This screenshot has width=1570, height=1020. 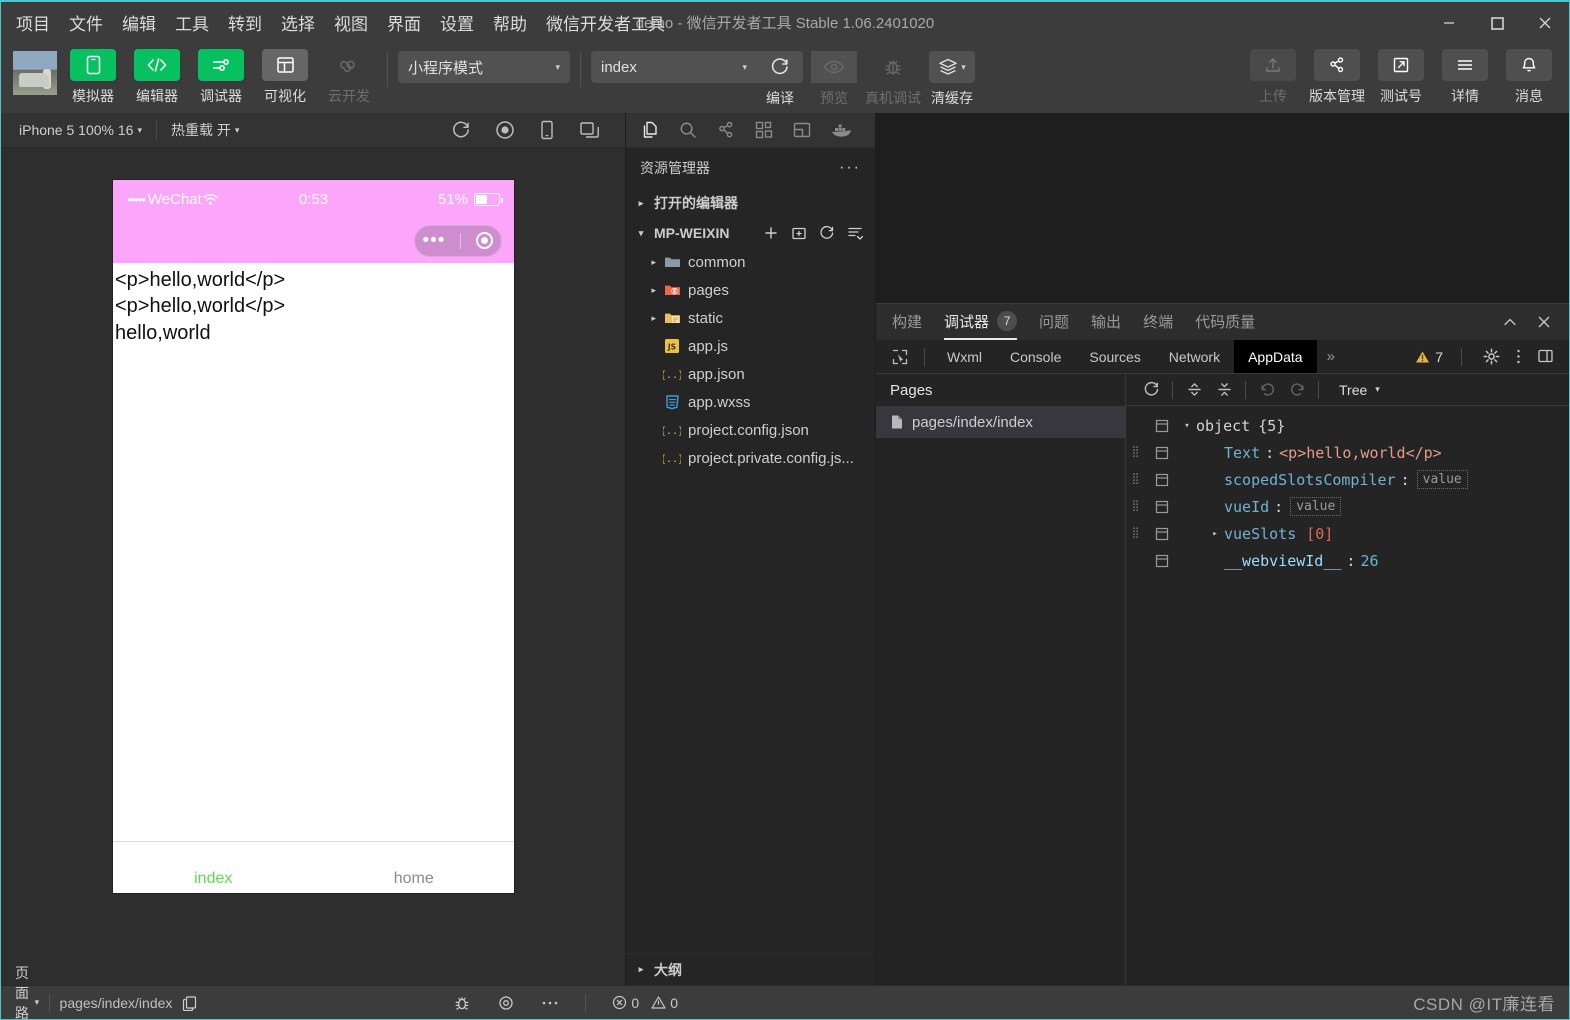 What do you see at coordinates (27, 991) in the screenshot?
I see `page-path-select: 页面路径 ▾` at bounding box center [27, 991].